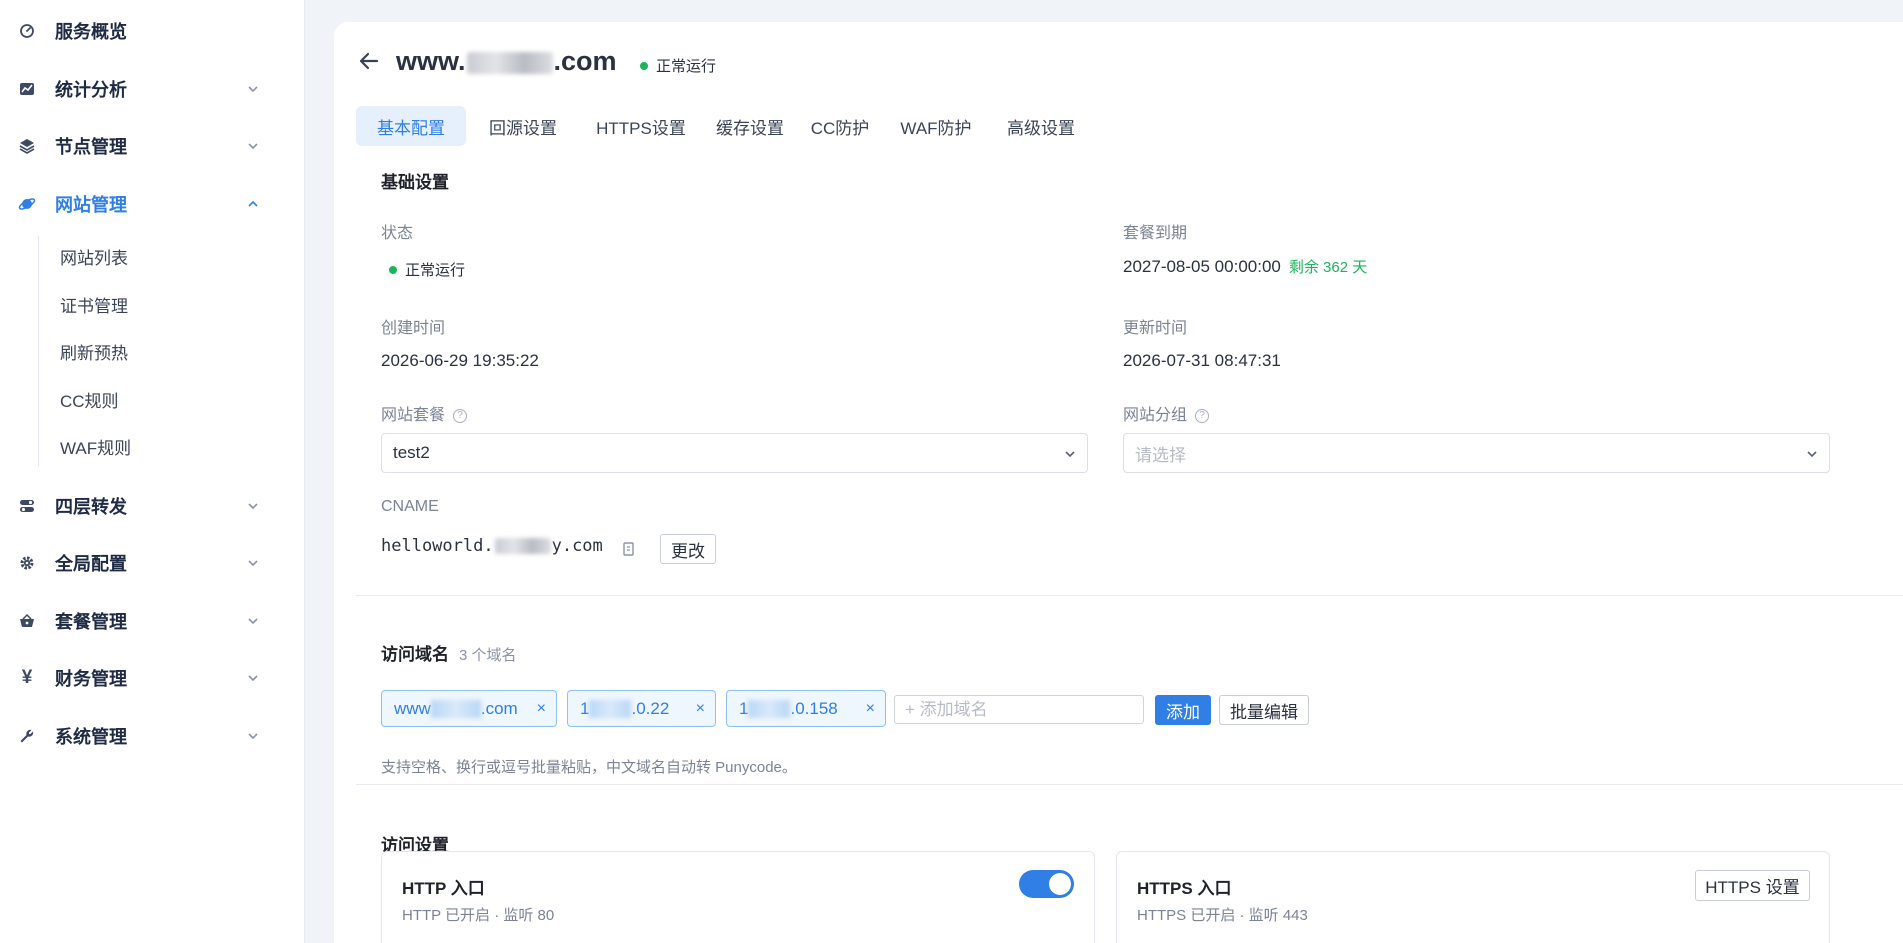 Image resolution: width=1903 pixels, height=943 pixels. Describe the element at coordinates (413, 415) in the screenshot. I see `plan-label-text: 网站套餐` at that location.